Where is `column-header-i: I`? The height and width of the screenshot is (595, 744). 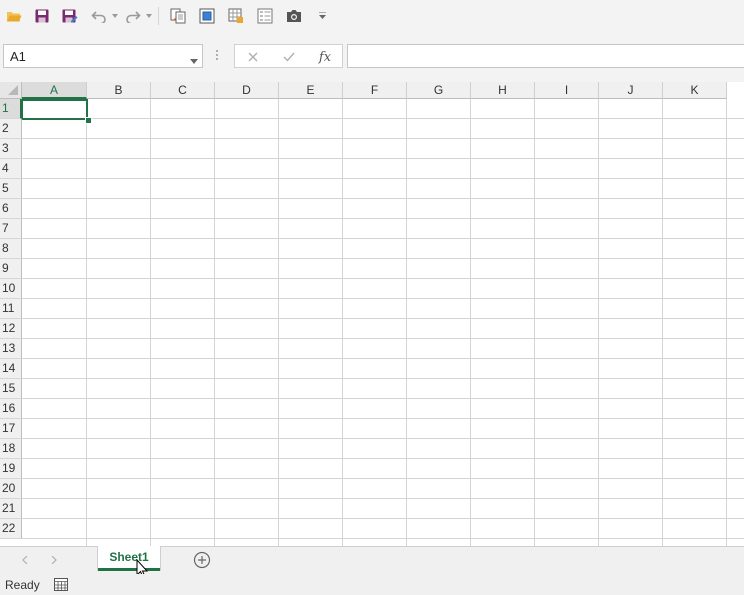 column-header-i: I is located at coordinates (567, 90).